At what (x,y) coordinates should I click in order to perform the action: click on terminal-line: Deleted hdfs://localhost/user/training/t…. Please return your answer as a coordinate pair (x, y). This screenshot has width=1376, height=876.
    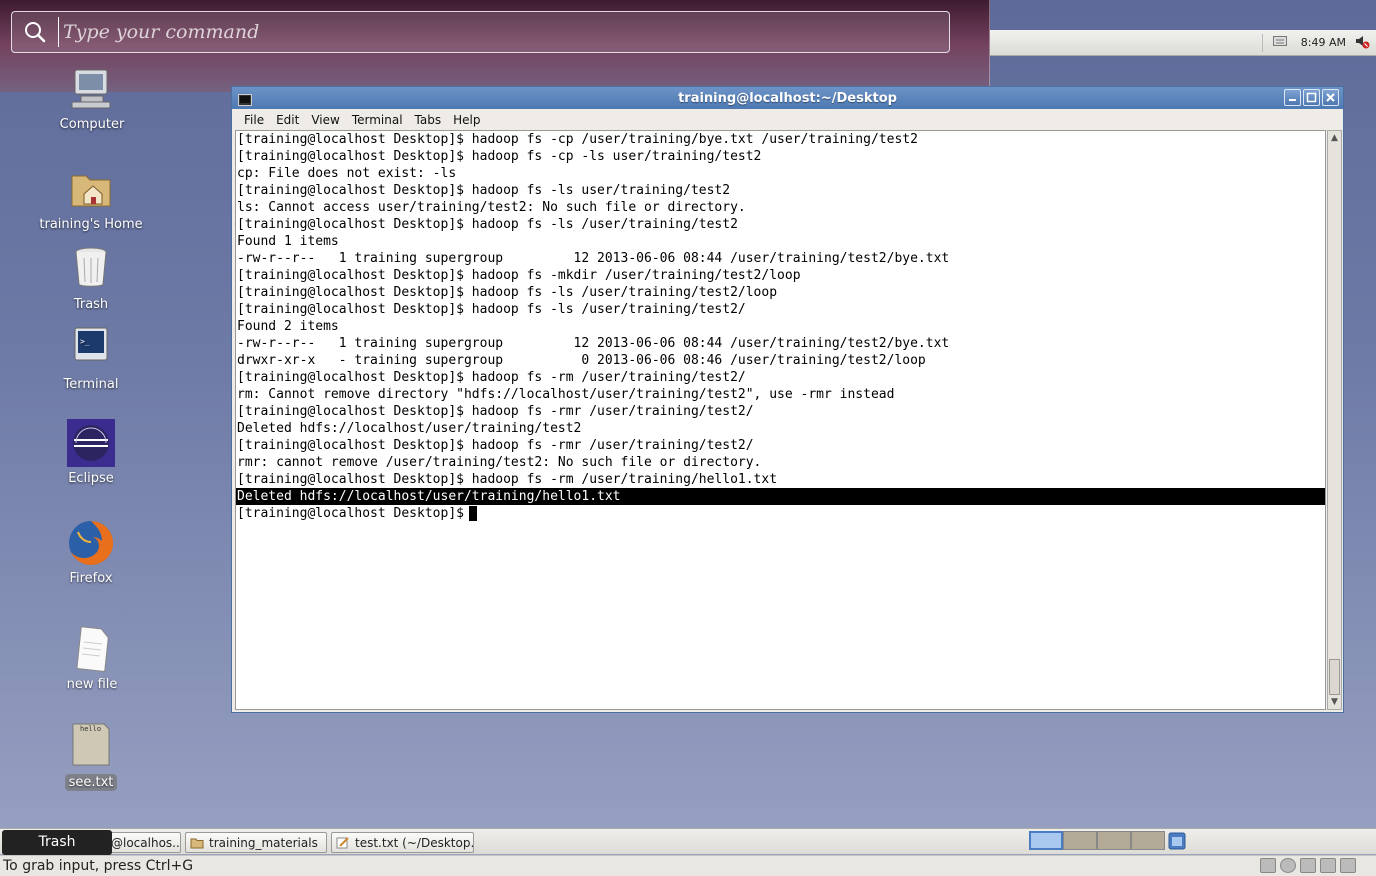
    Looking at the image, I should click on (409, 428).